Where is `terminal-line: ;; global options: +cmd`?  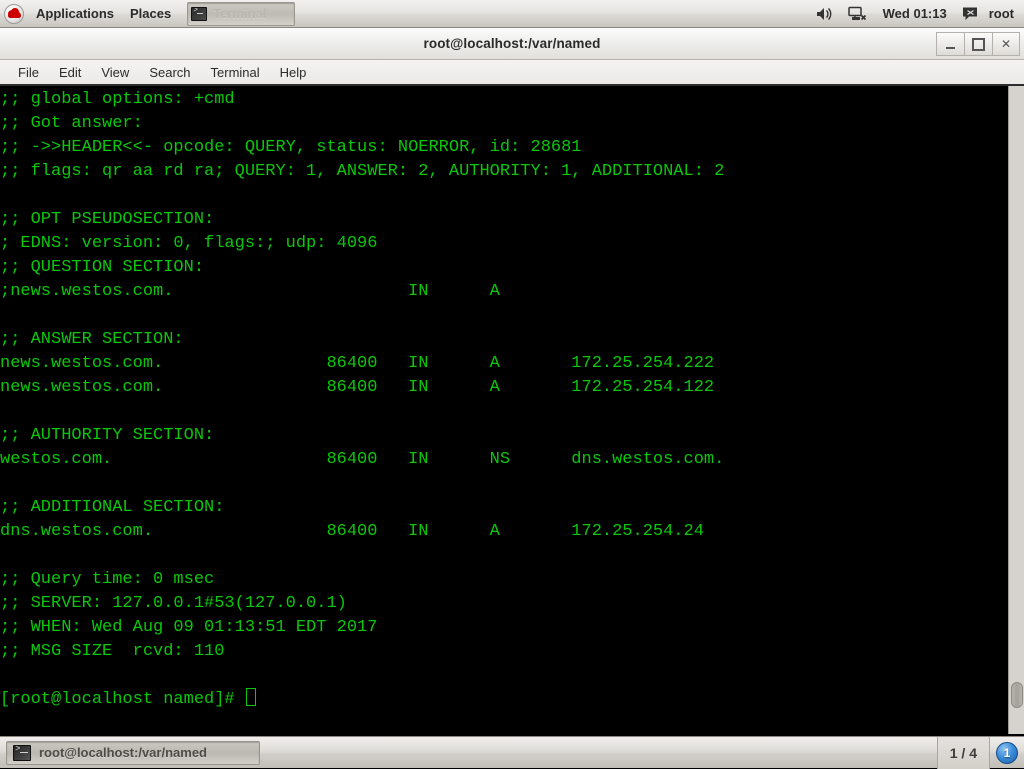
terminal-line: ;; global options: +cmd is located at coordinates (117, 99).